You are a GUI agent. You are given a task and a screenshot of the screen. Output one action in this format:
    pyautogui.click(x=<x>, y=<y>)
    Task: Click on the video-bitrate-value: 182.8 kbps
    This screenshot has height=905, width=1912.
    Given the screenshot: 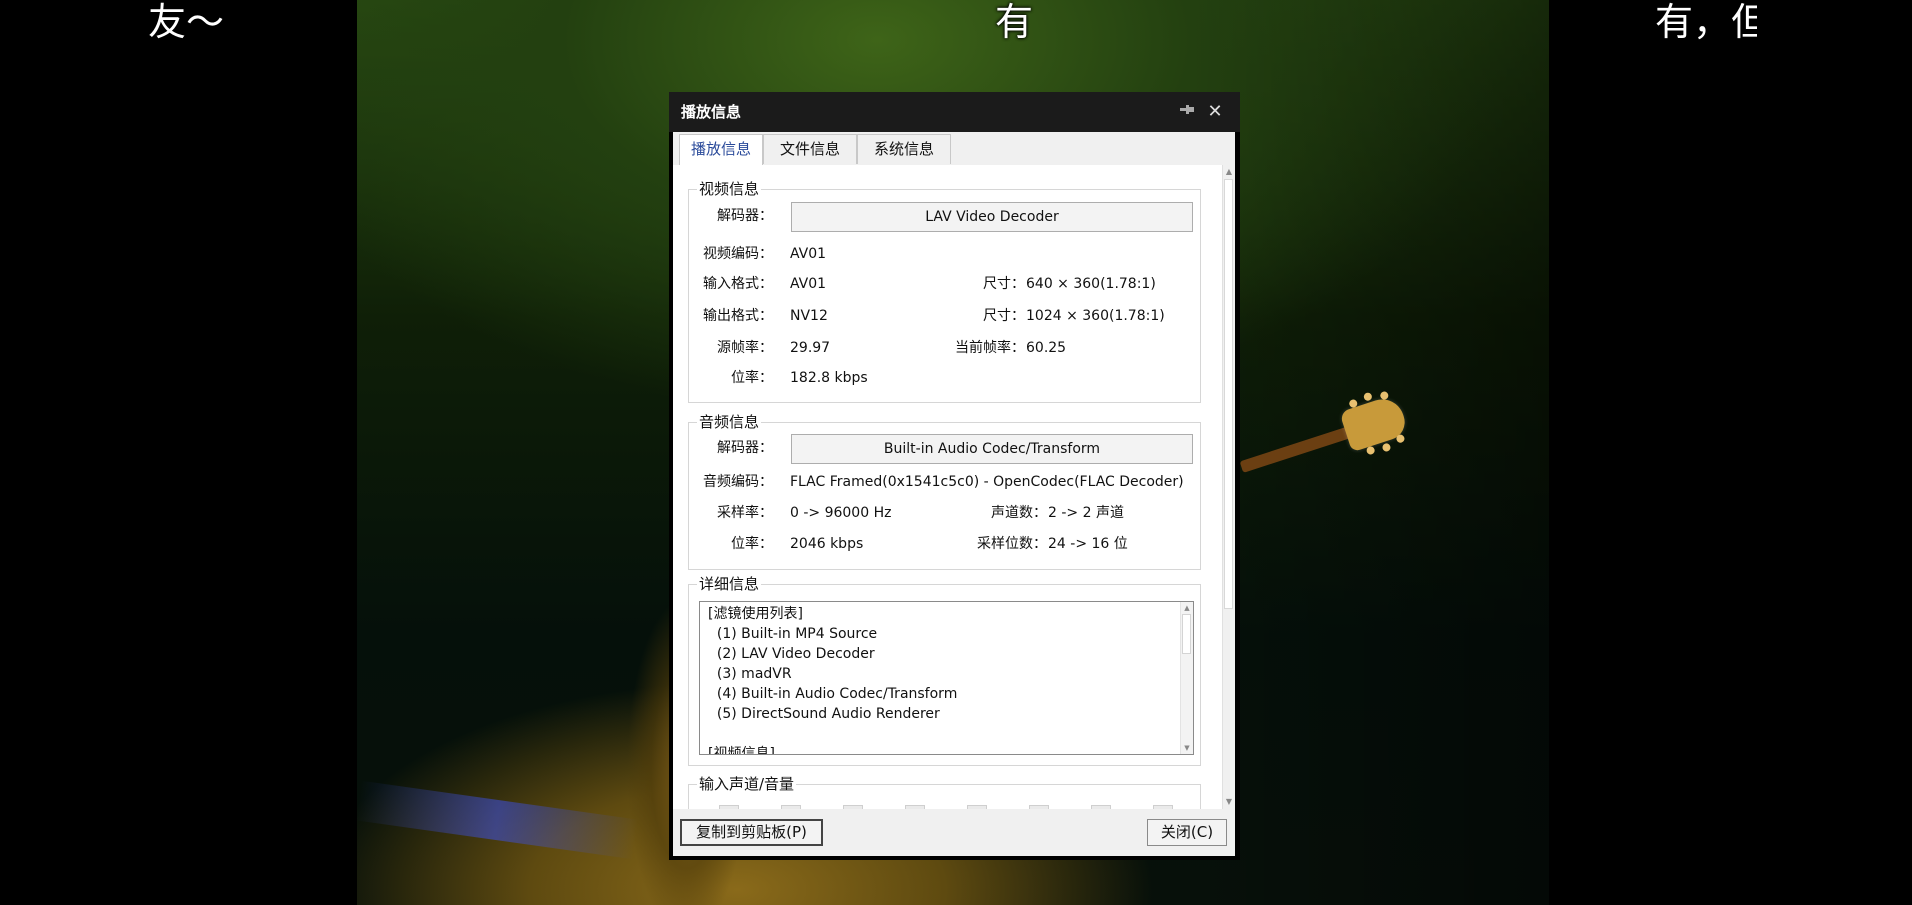 What is the action you would take?
    pyautogui.click(x=829, y=378)
    